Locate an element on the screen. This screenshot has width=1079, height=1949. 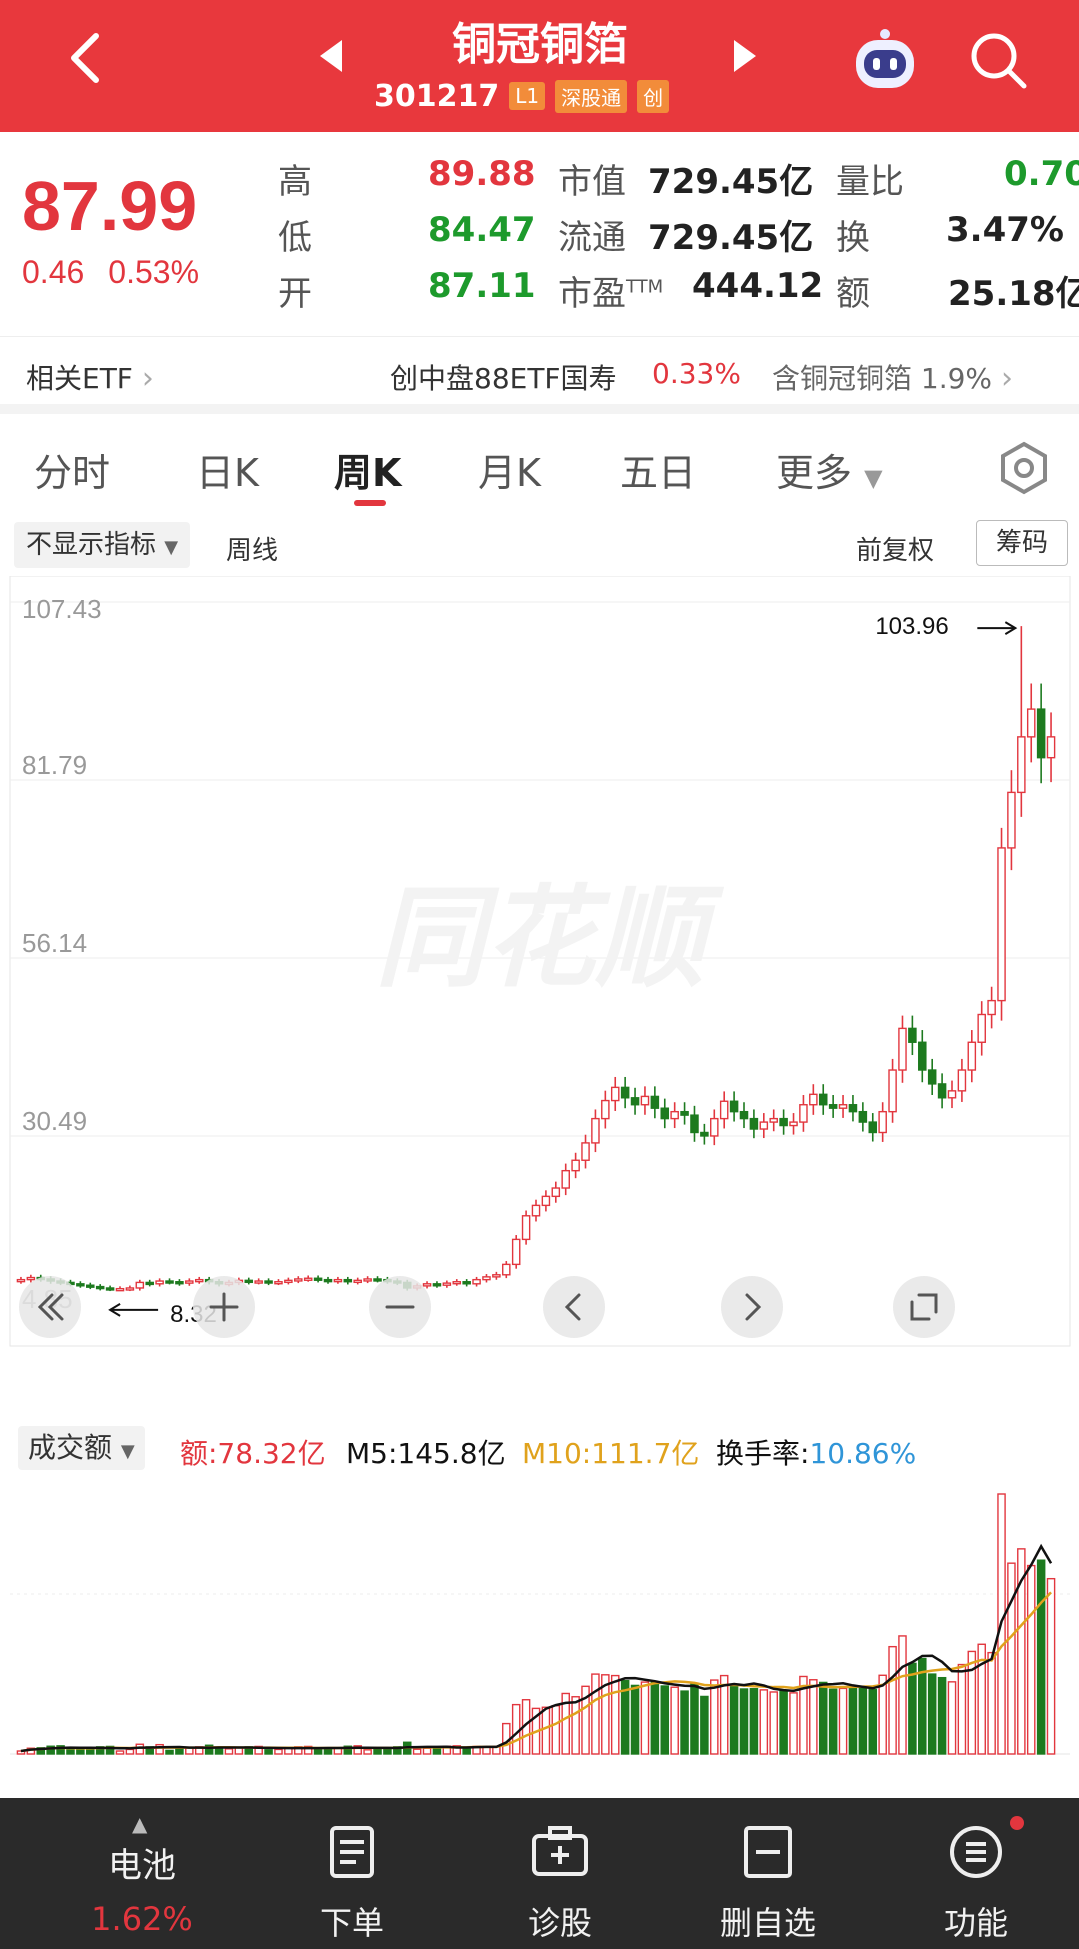
fullscreen-icon is located at coordinates (924, 1307).